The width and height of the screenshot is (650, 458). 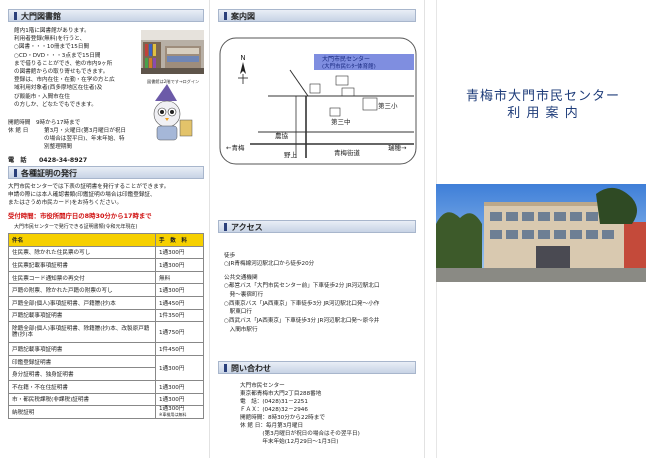 What do you see at coordinates (541, 233) in the screenshot?
I see `building-photo` at bounding box center [541, 233].